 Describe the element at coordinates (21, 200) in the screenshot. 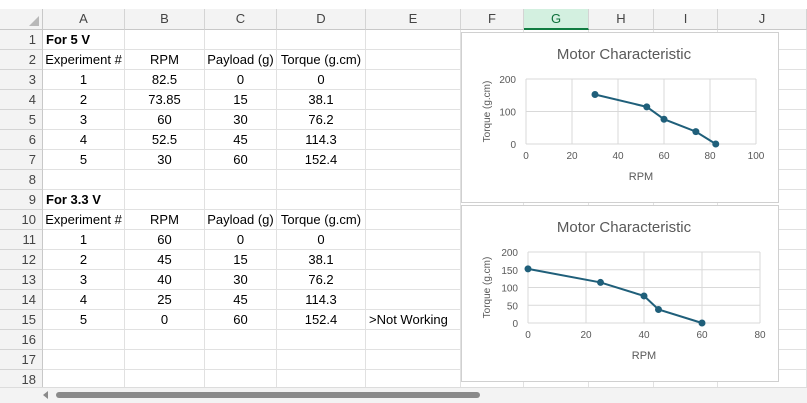

I see `row-header-9: 9` at that location.